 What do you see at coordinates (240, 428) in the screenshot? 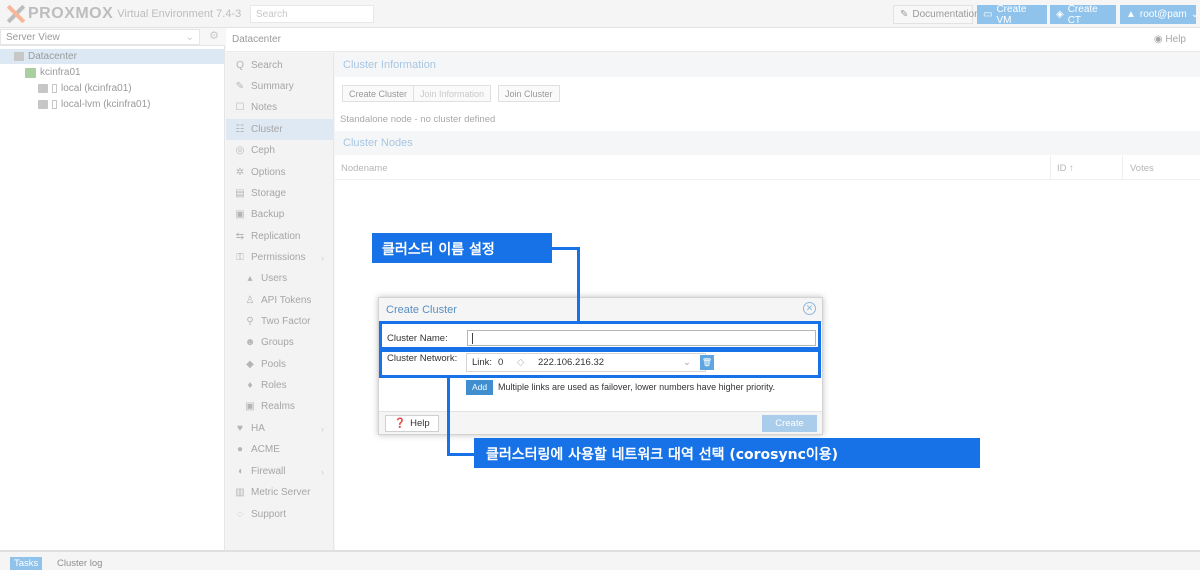
I see `heartbeat-icon: ♥` at bounding box center [240, 428].